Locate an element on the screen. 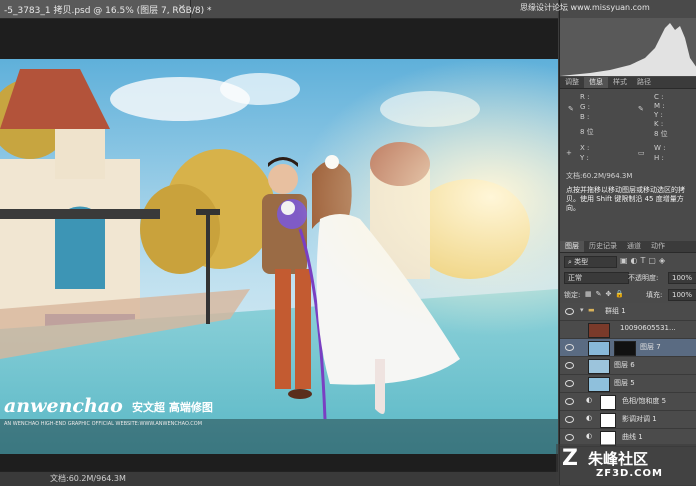 The height and width of the screenshot is (486, 696). watermark-brand: anwenchao is located at coordinates (63, 406).